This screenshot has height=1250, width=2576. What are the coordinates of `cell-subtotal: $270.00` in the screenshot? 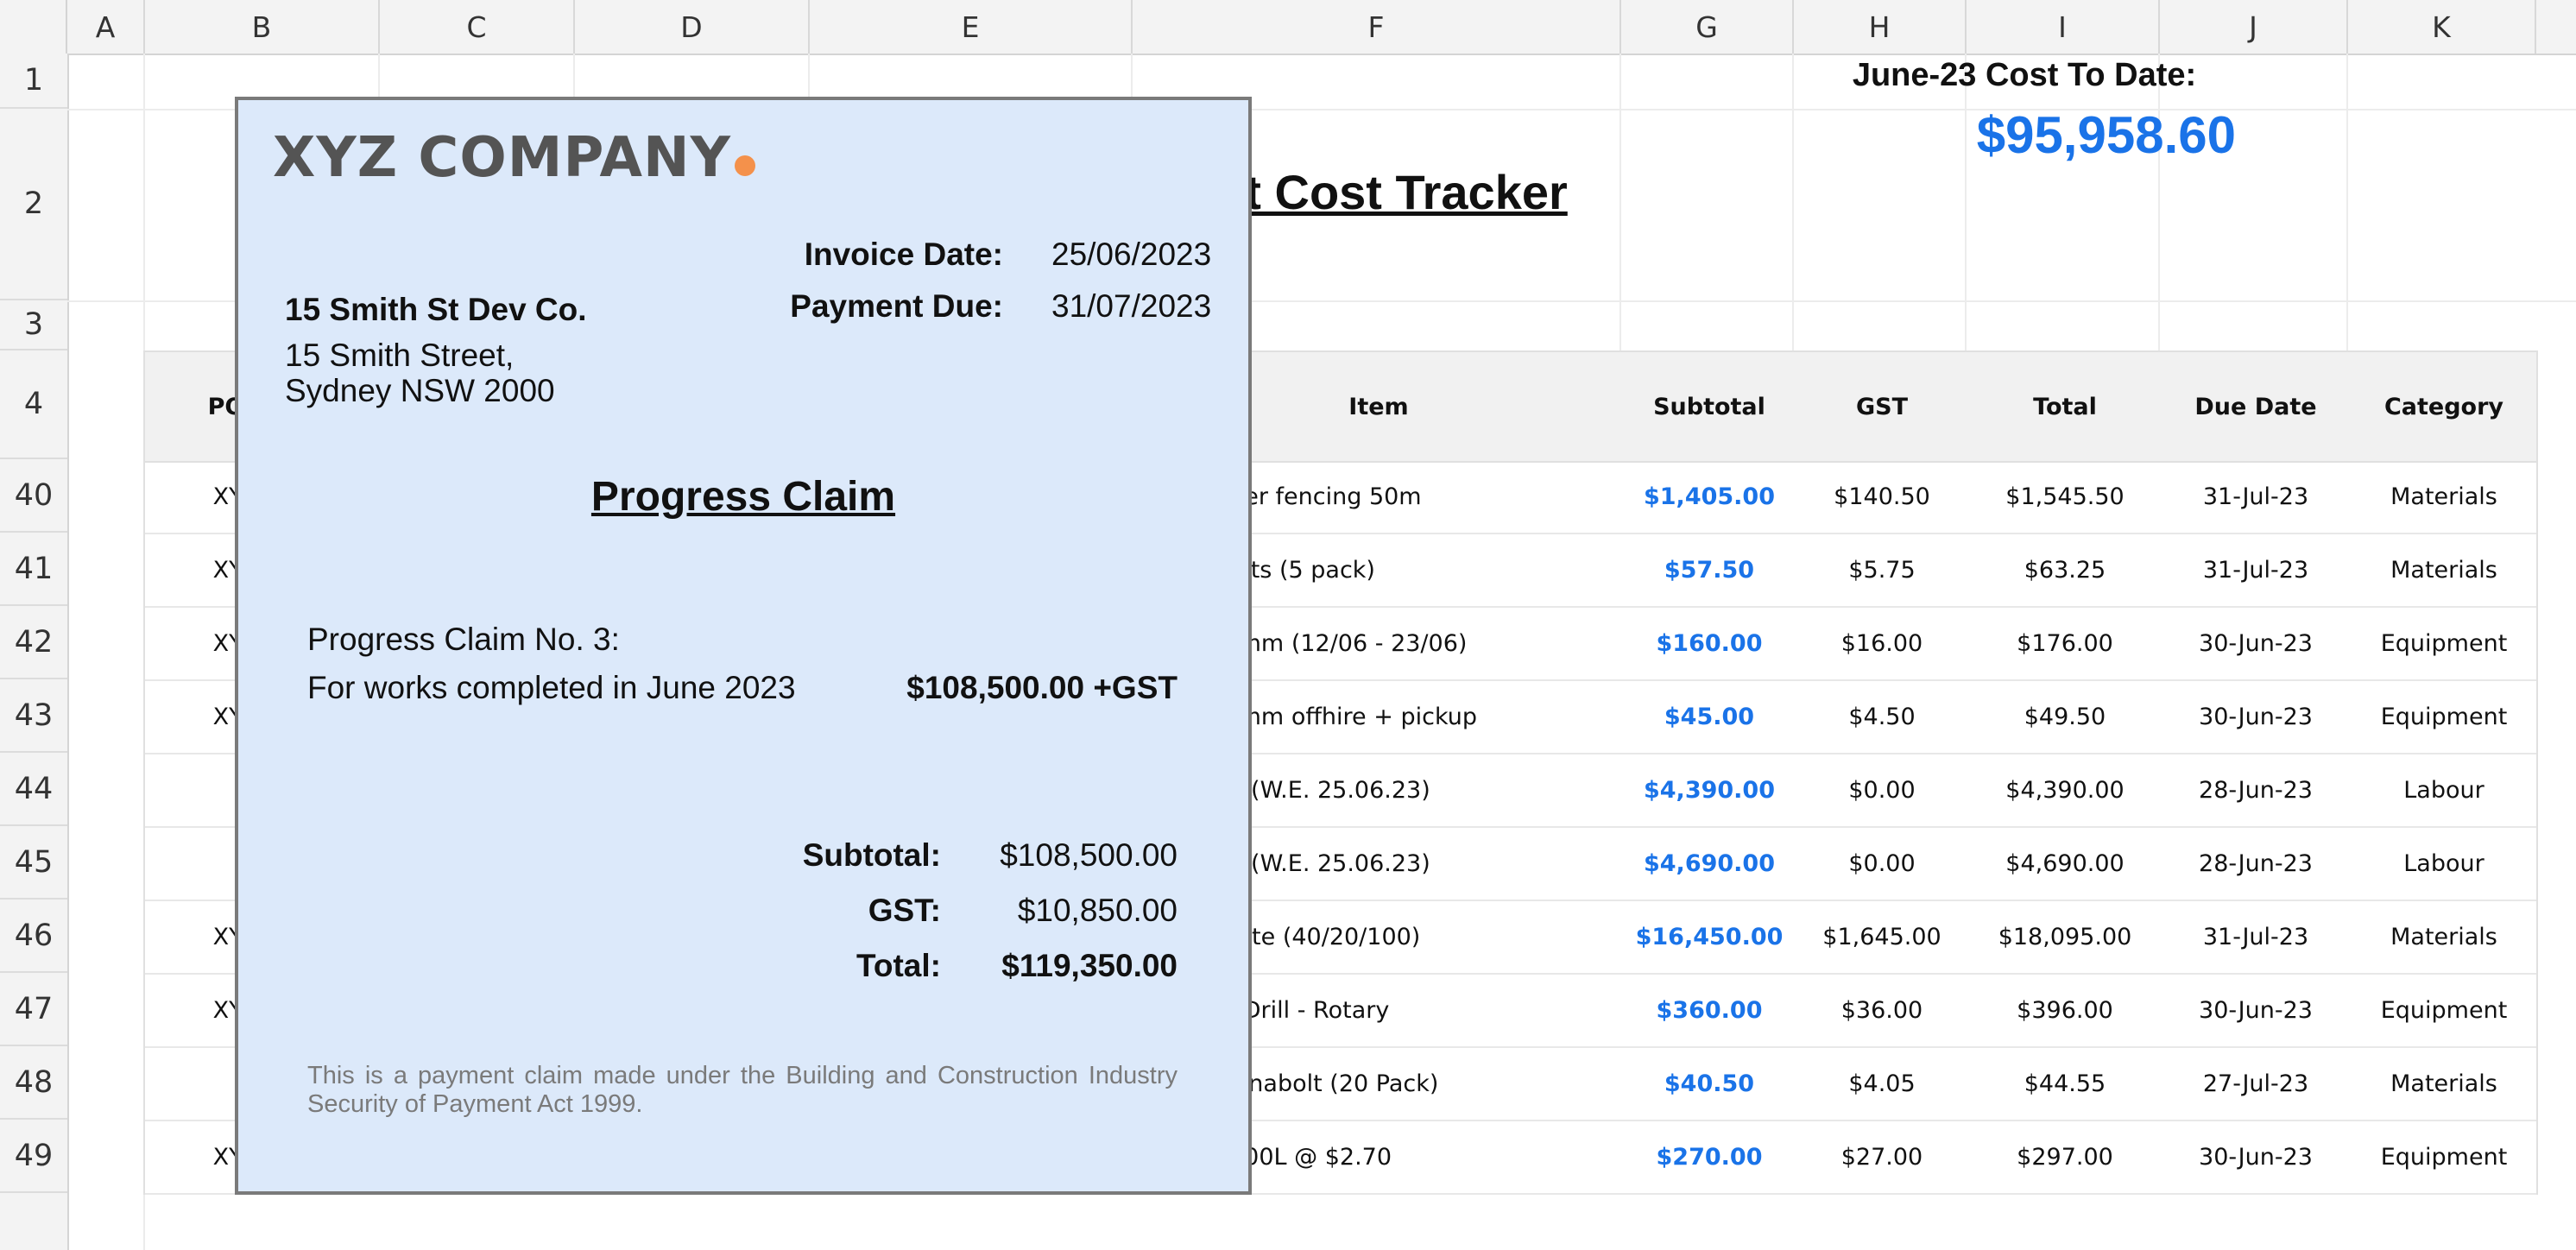 It's located at (1709, 1157).